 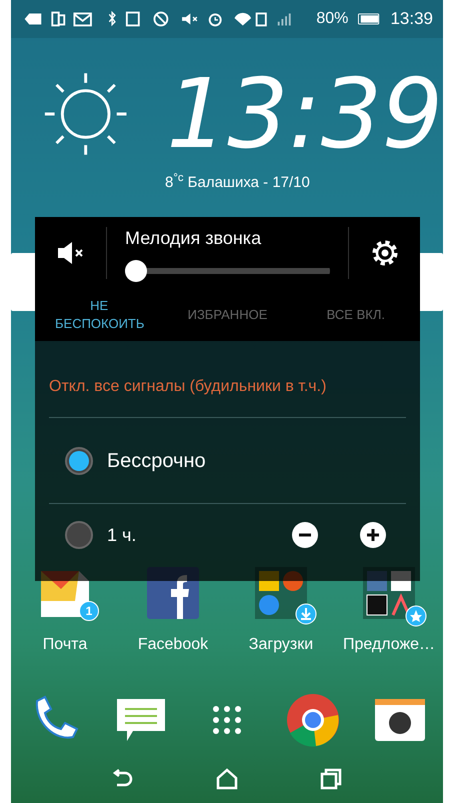 I want to click on mode-tab: НЕ БЕСПОКОИТЬ, so click(x=99, y=315).